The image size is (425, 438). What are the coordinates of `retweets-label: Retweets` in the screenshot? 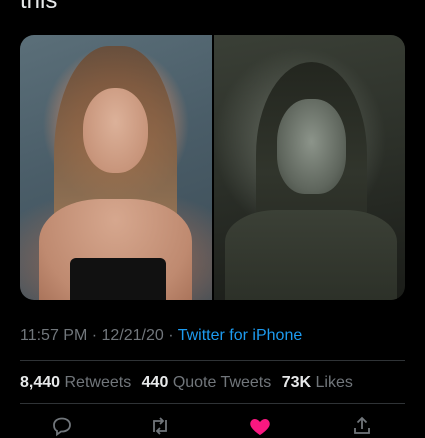 It's located at (98, 382).